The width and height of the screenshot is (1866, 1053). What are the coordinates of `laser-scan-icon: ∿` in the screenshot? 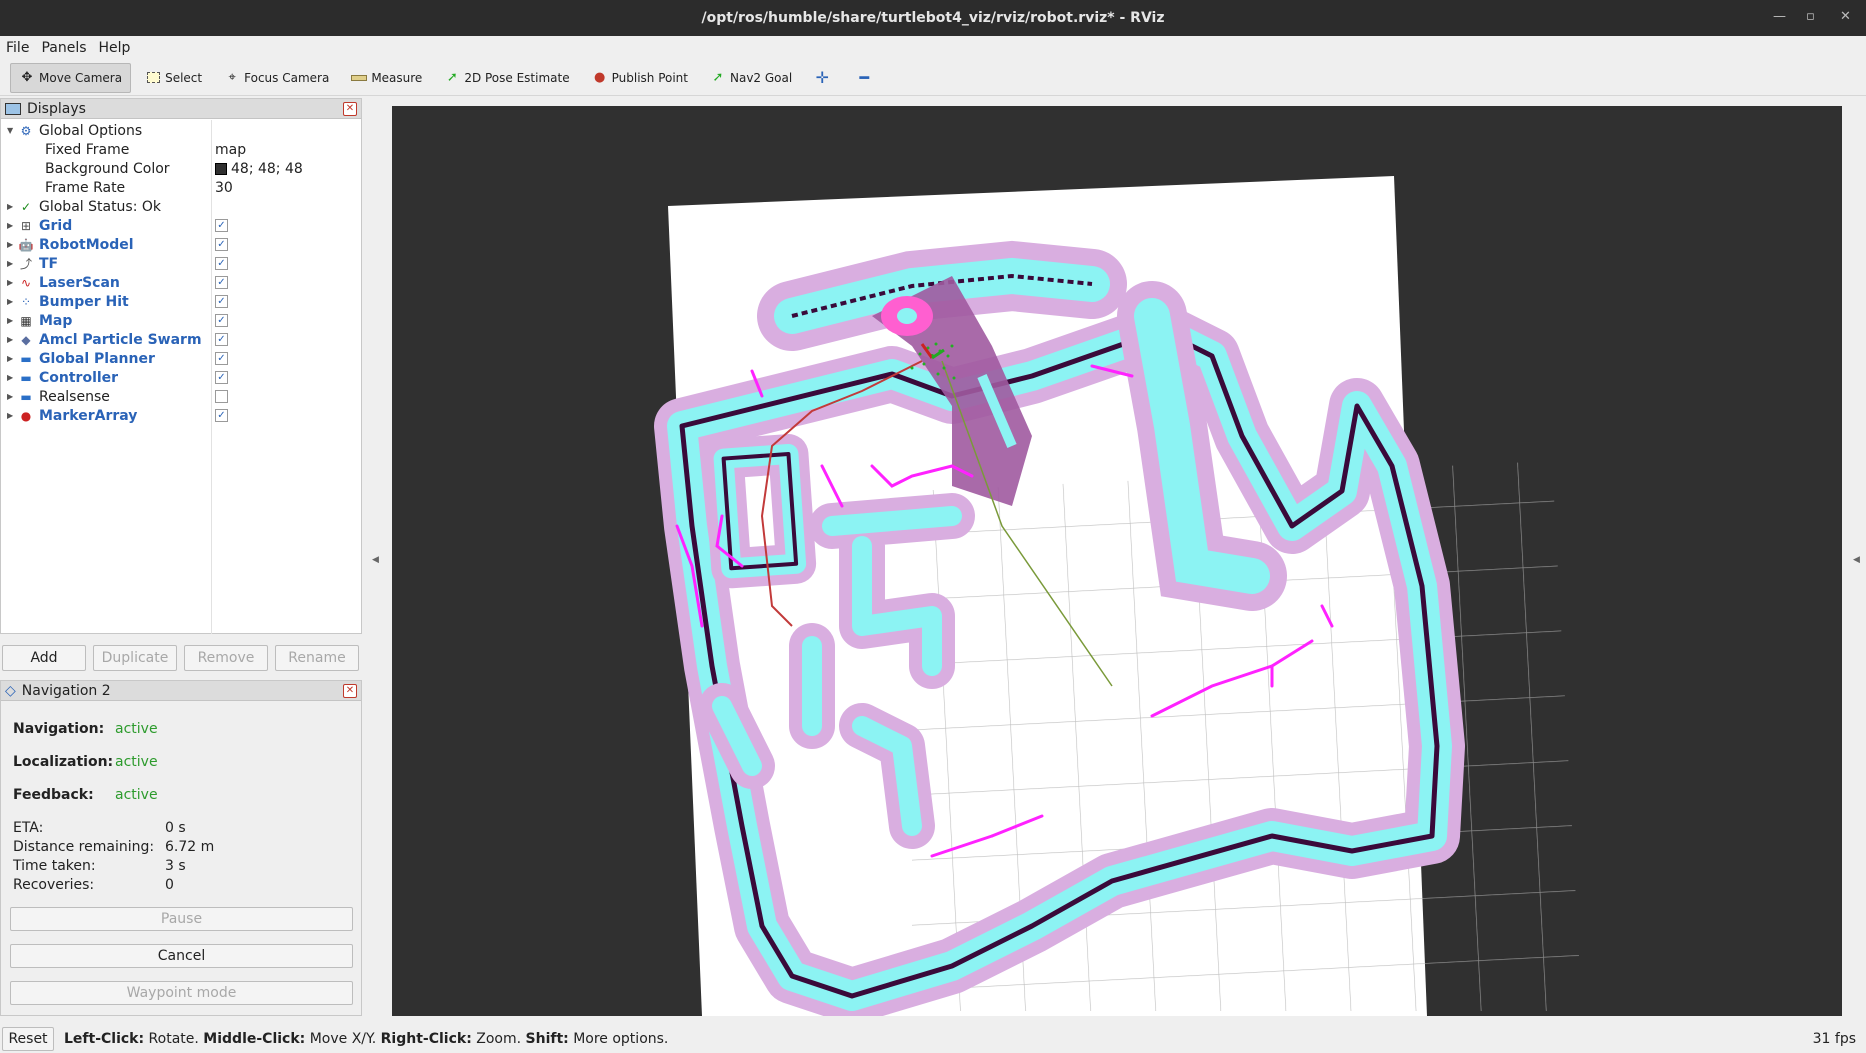 It's located at (26, 282).